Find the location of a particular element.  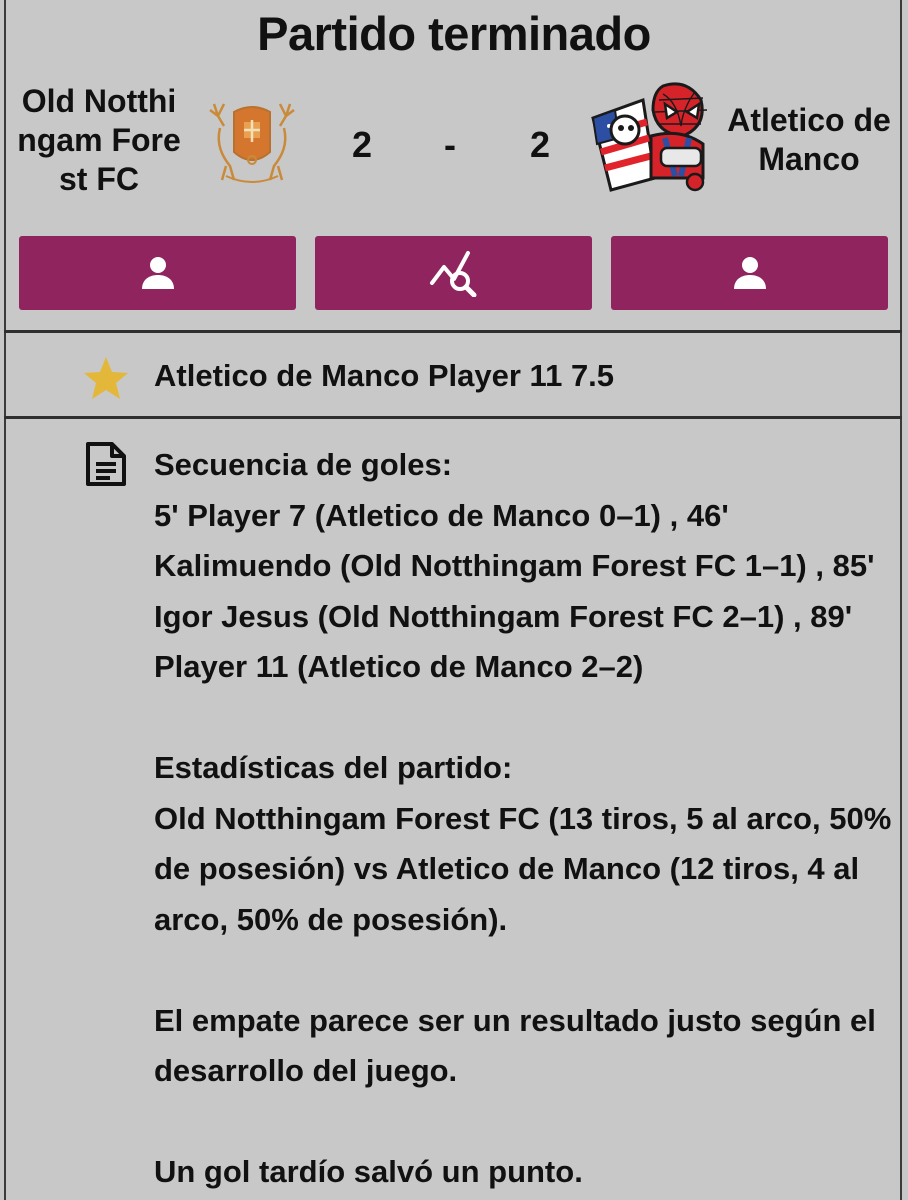

match-comment: Un gol tardío salvó un punto. is located at coordinates (368, 1171).